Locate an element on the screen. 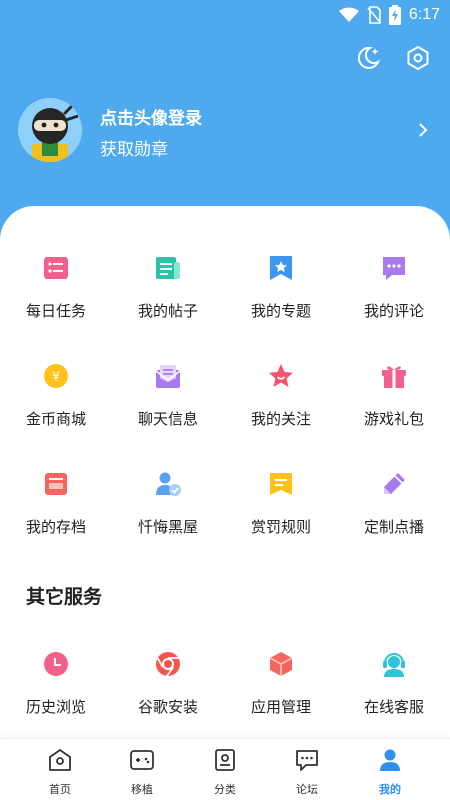  other-services-title: 其它服务 is located at coordinates (64, 597).